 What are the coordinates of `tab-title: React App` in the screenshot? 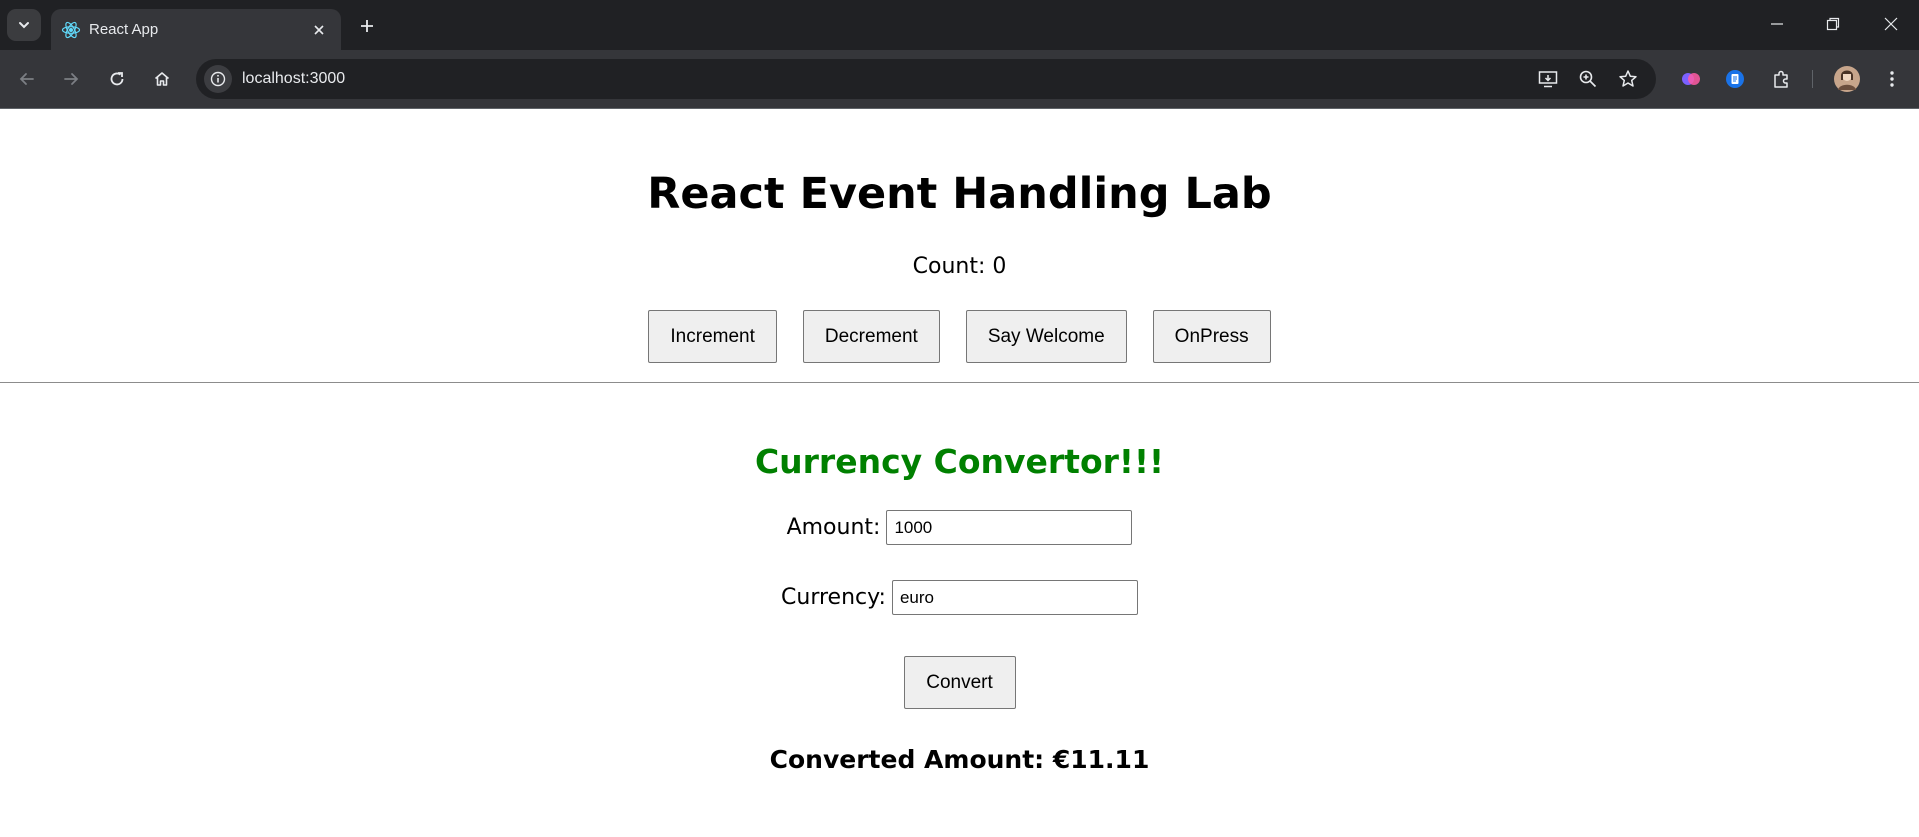 It's located at (124, 29).